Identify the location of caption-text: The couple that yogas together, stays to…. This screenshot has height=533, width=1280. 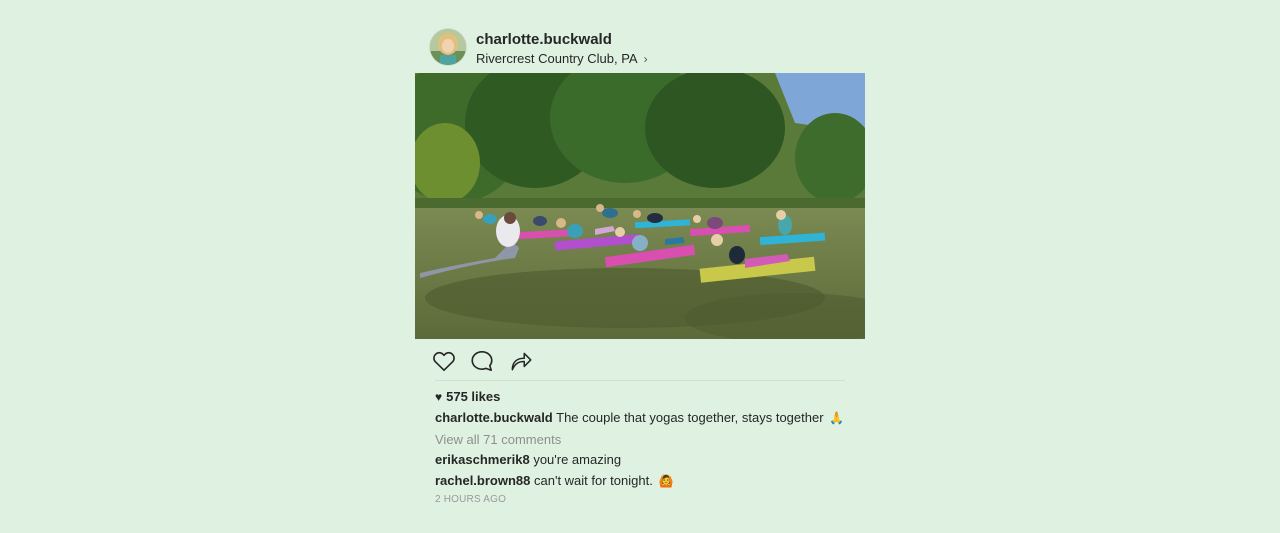
(690, 417).